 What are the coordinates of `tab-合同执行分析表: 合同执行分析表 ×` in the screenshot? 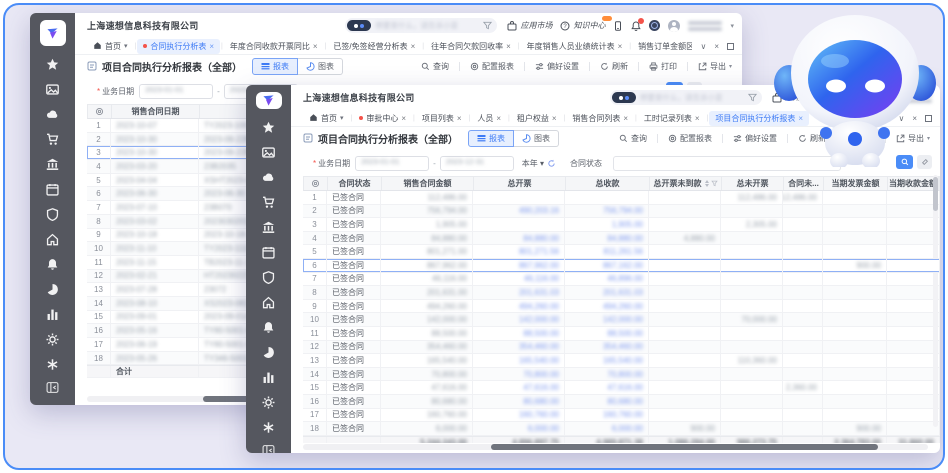 It's located at (179, 46).